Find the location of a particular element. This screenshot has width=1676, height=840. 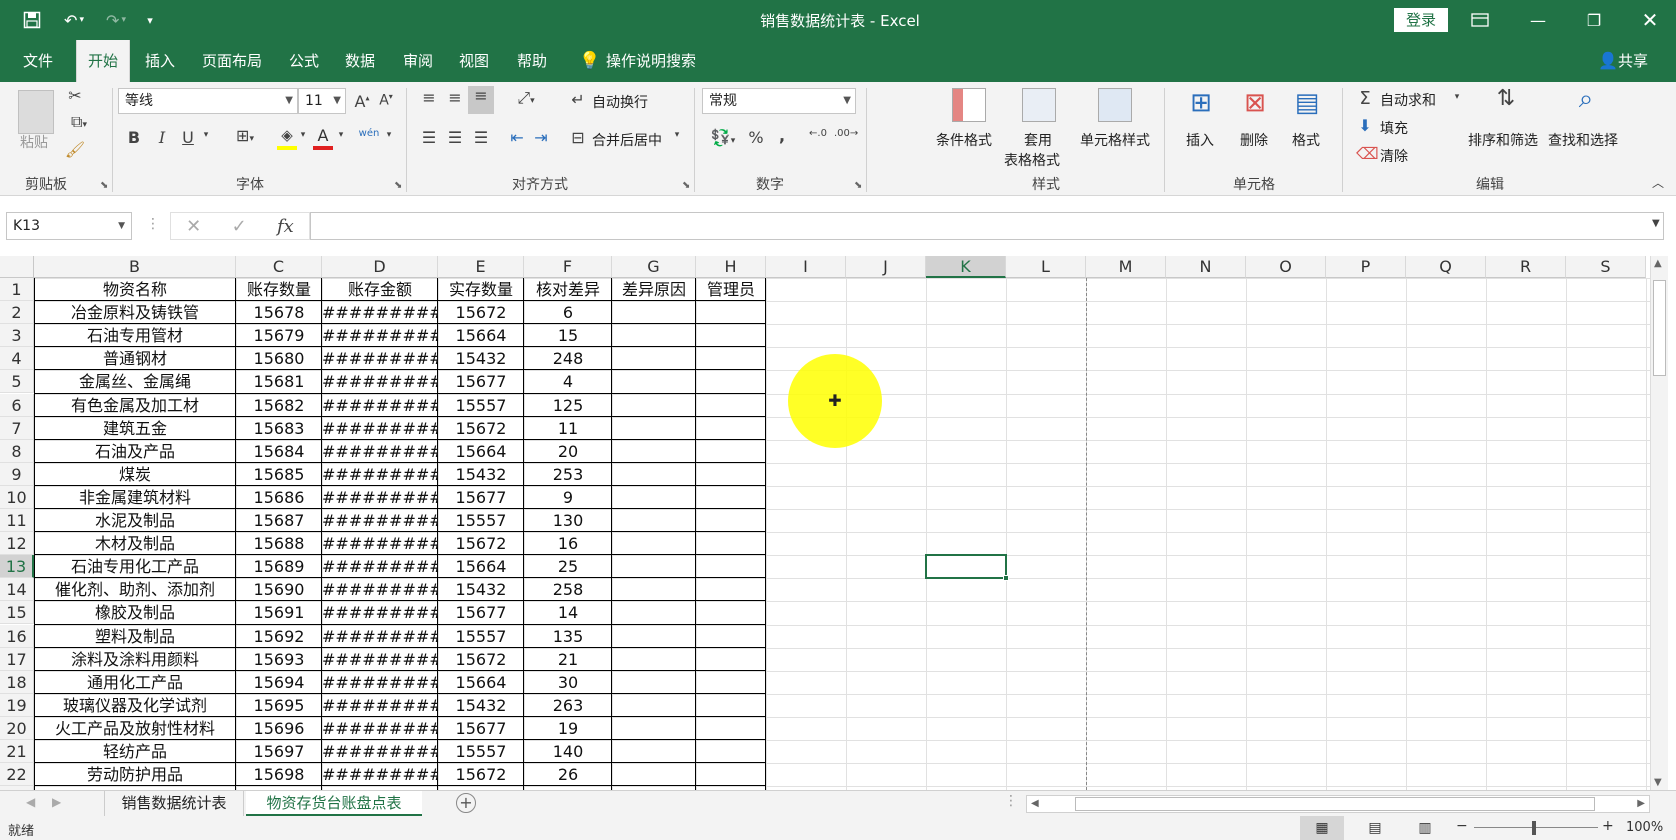

cell-item-name: 普通钢材 is located at coordinates (135, 358).